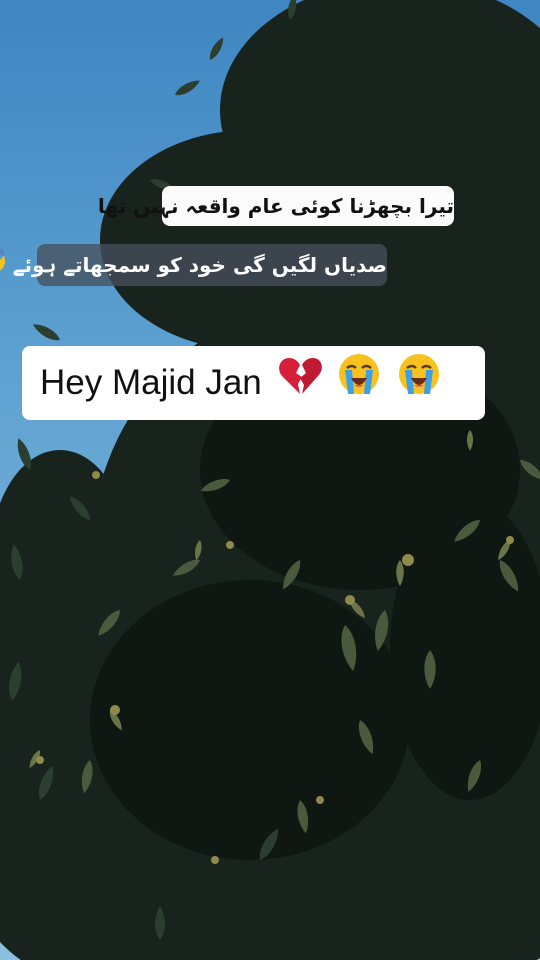 The height and width of the screenshot is (960, 540). Describe the element at coordinates (3, 267) in the screenshot. I see `anxious-face-with-sweat-icon` at that location.